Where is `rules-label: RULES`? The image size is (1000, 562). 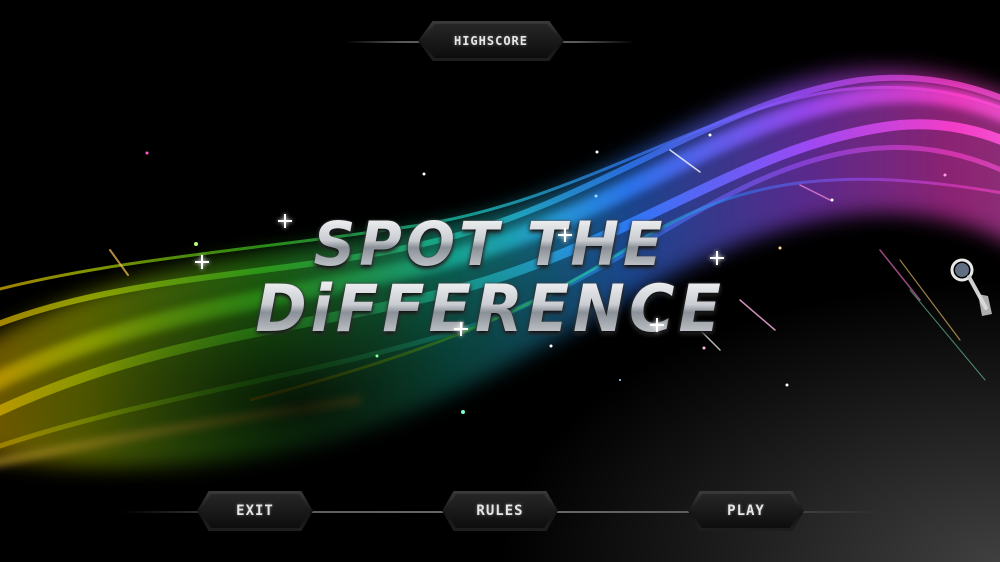 rules-label: RULES is located at coordinates (500, 511).